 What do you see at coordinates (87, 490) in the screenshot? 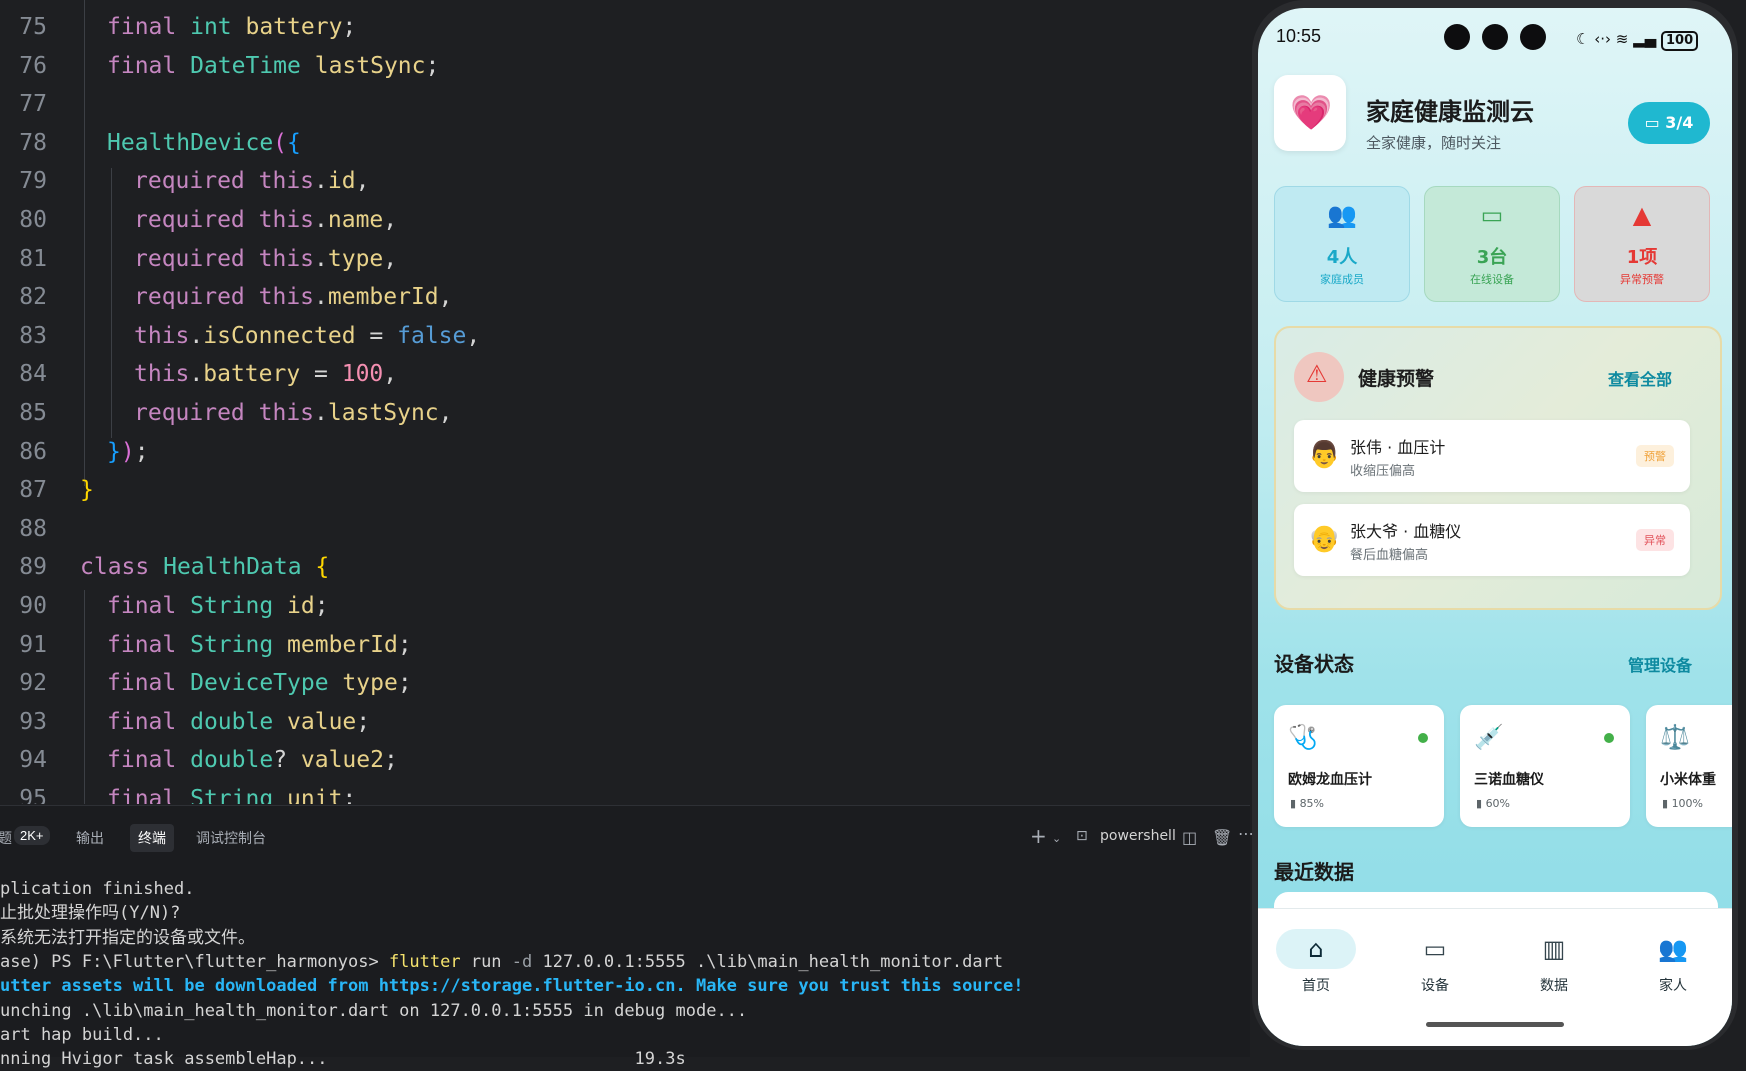
I see `code-token: }` at bounding box center [87, 490].